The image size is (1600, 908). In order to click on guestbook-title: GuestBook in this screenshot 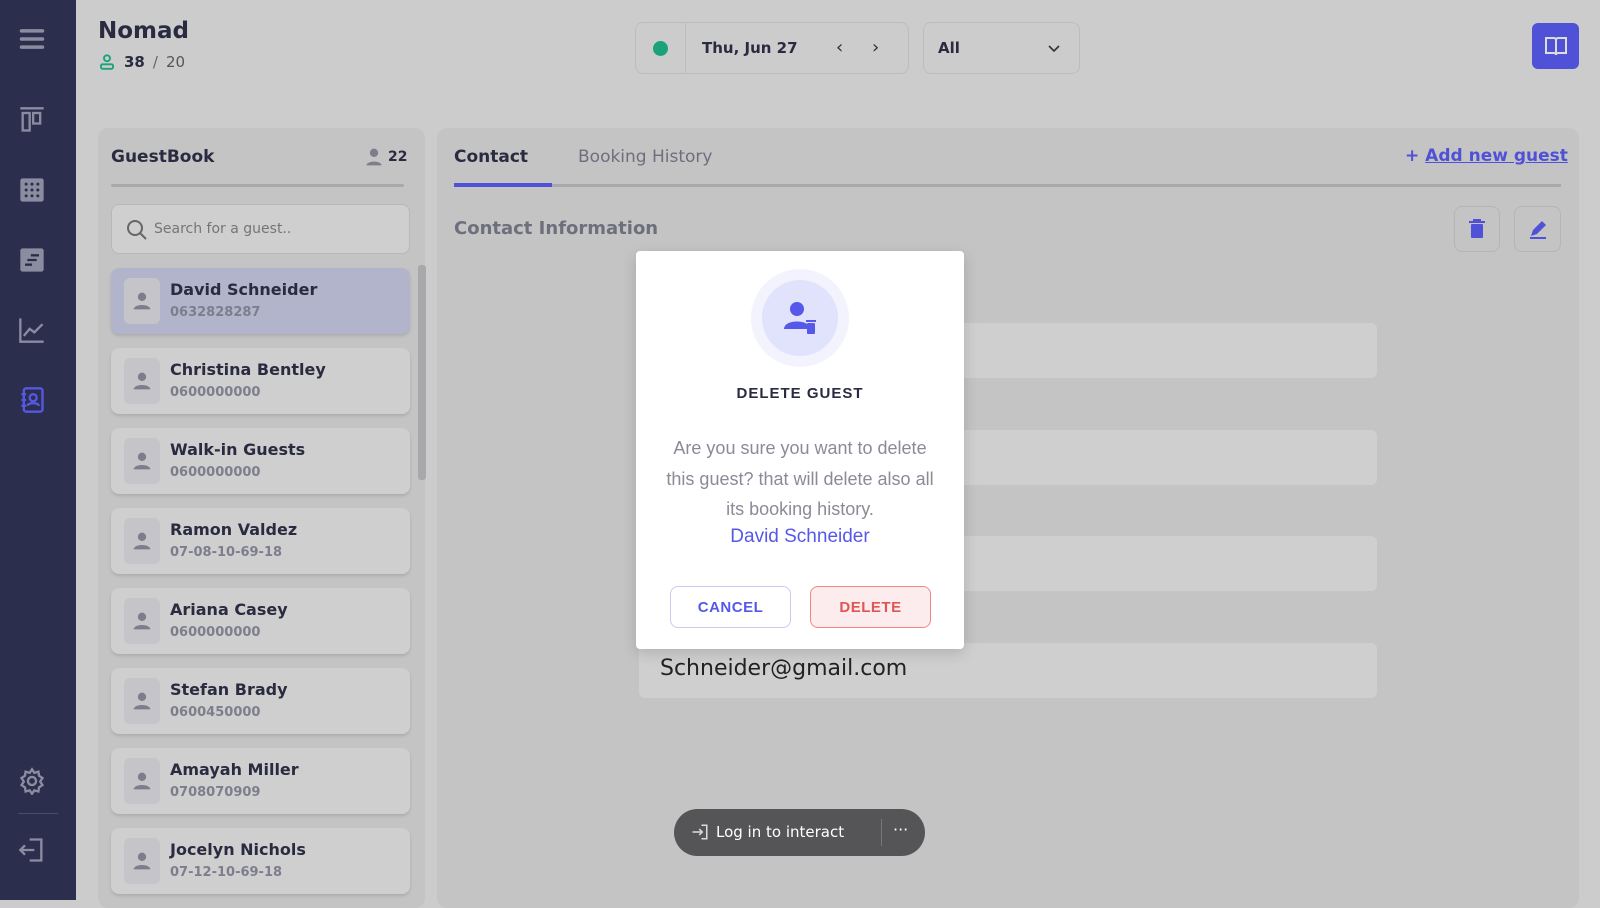, I will do `click(163, 157)`.